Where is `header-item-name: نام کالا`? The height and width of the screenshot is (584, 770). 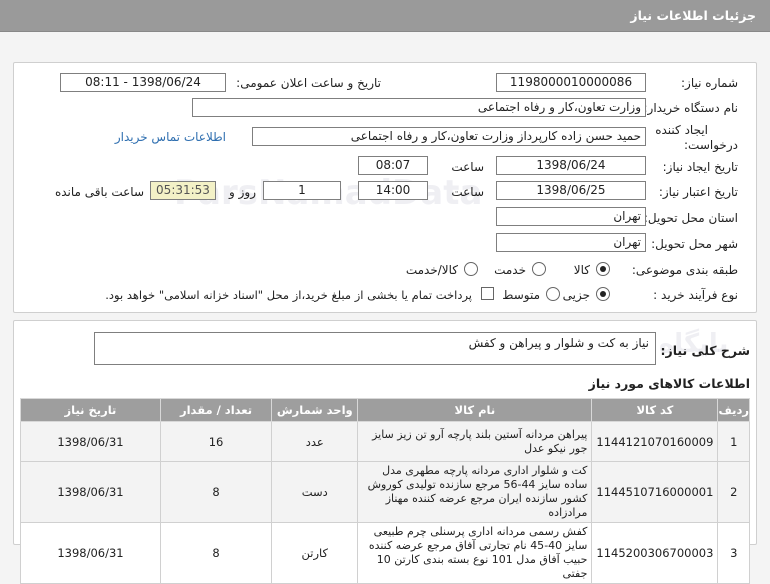
header-item-name: نام کالا is located at coordinates (475, 410).